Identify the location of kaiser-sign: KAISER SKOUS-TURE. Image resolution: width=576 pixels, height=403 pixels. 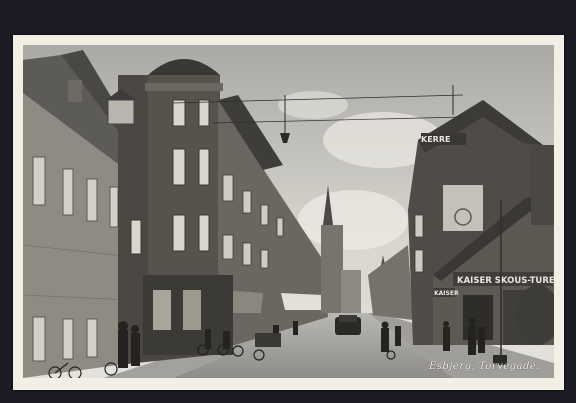
(505, 281).